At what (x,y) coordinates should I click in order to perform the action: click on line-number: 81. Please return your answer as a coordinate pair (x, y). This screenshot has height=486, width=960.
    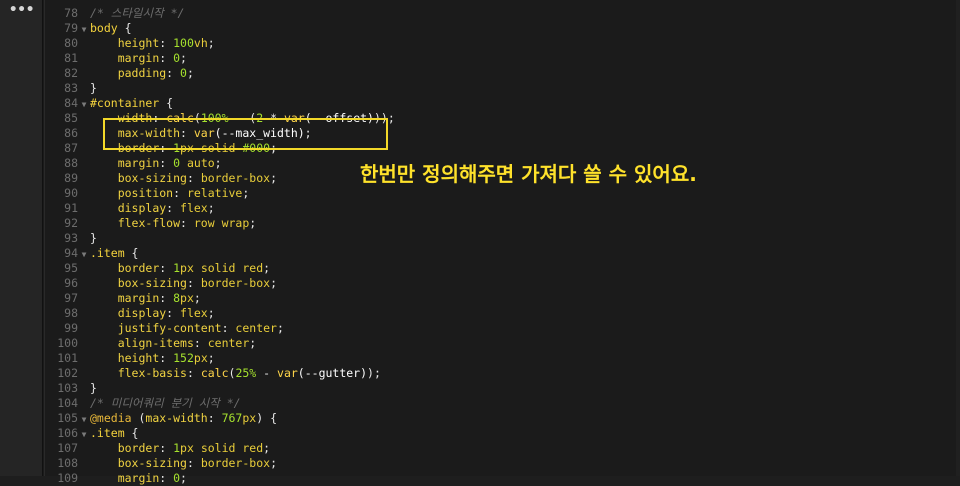
    Looking at the image, I should click on (71, 58).